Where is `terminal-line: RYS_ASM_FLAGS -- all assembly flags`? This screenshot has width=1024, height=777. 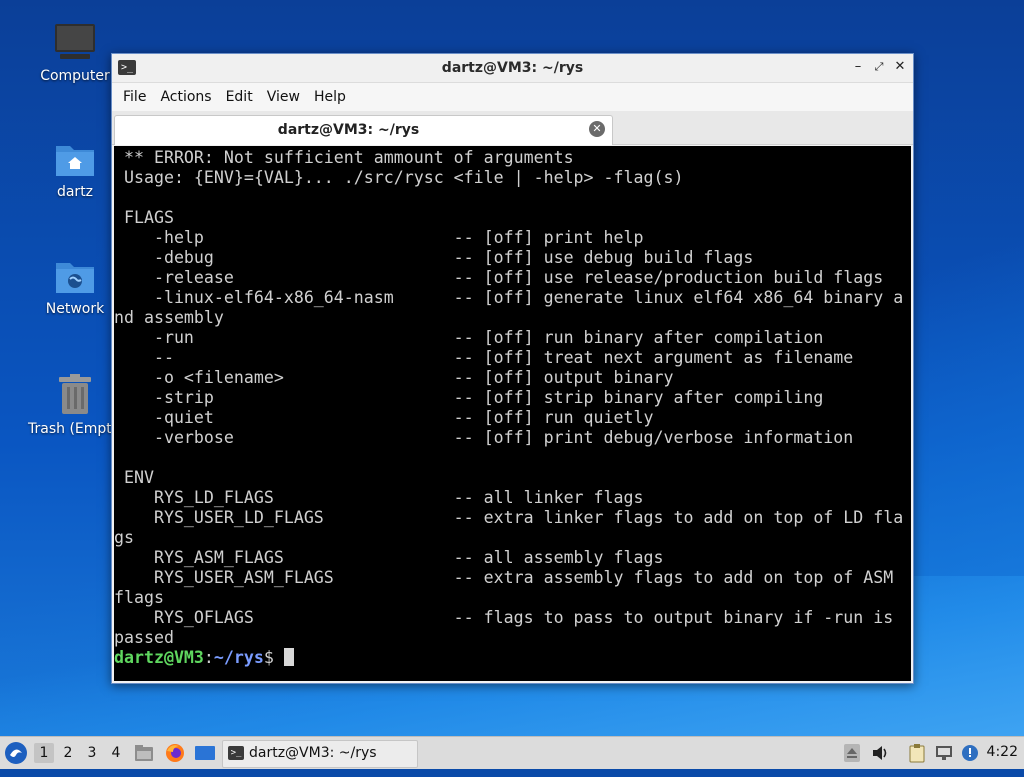 terminal-line: RYS_ASM_FLAGS -- all assembly flags is located at coordinates (389, 557).